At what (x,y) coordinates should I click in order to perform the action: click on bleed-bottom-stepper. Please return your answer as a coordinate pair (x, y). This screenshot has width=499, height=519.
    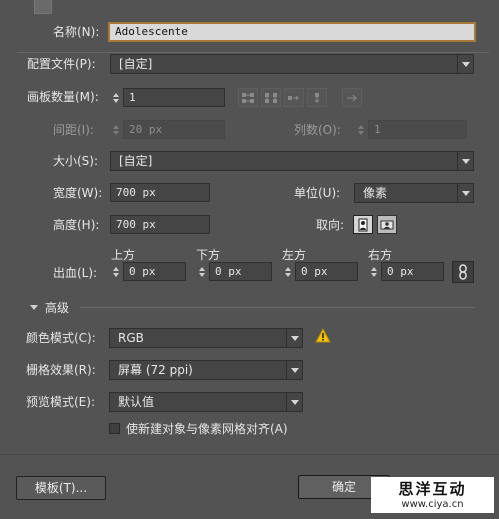
    Looking at the image, I should click on (202, 271).